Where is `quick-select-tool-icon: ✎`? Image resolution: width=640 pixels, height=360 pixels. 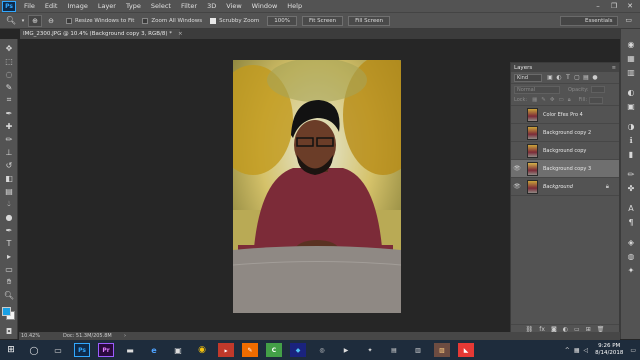 quick-select-tool-icon: ✎ is located at coordinates (9, 87).